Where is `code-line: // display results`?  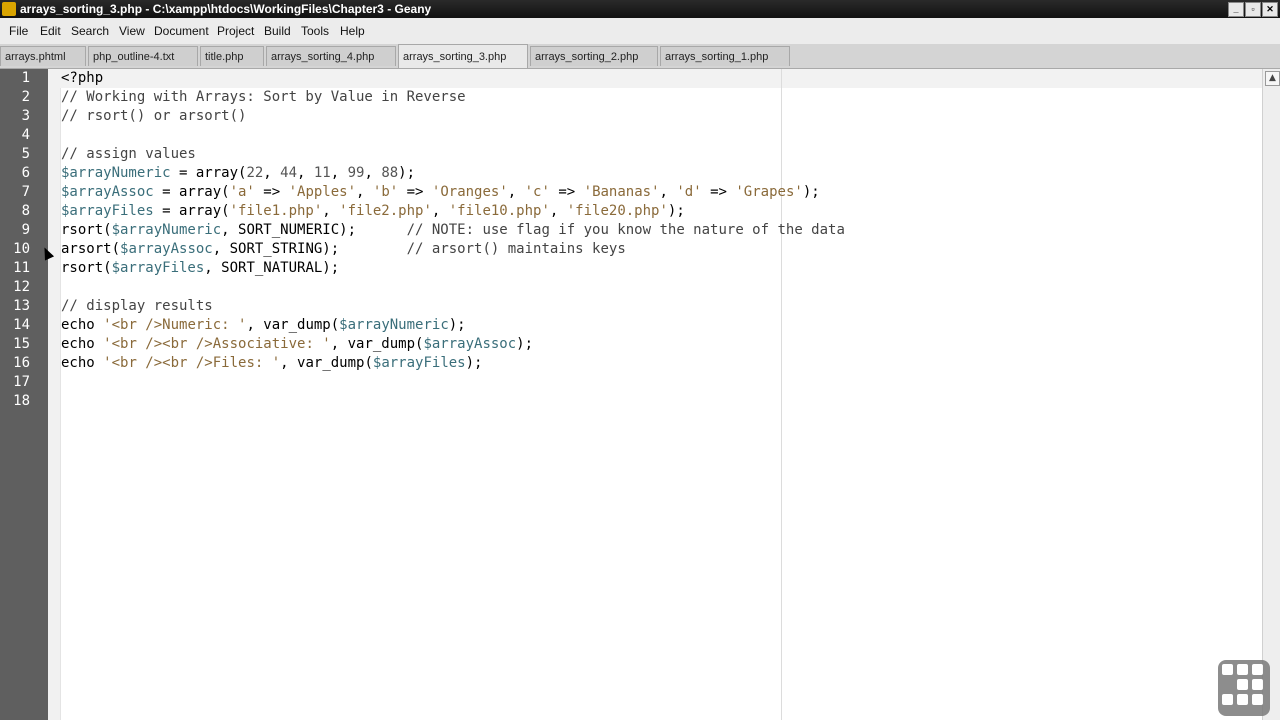
code-line: // display results is located at coordinates (137, 306).